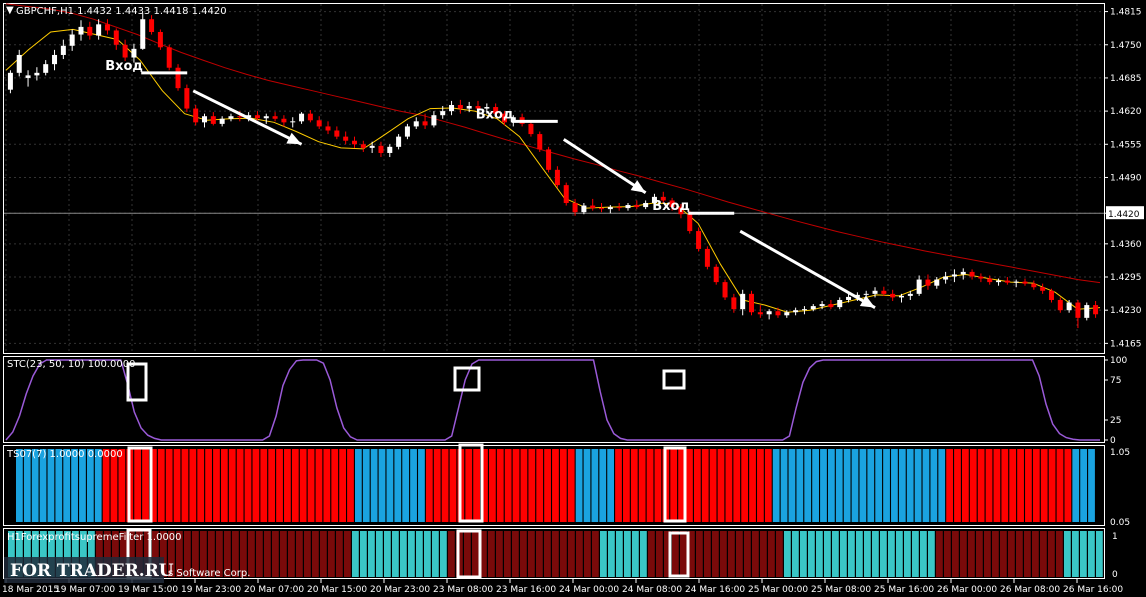  Describe the element at coordinates (400, 590) in the screenshot. I see `x-tick-label: 20 Mar 23:00` at that location.